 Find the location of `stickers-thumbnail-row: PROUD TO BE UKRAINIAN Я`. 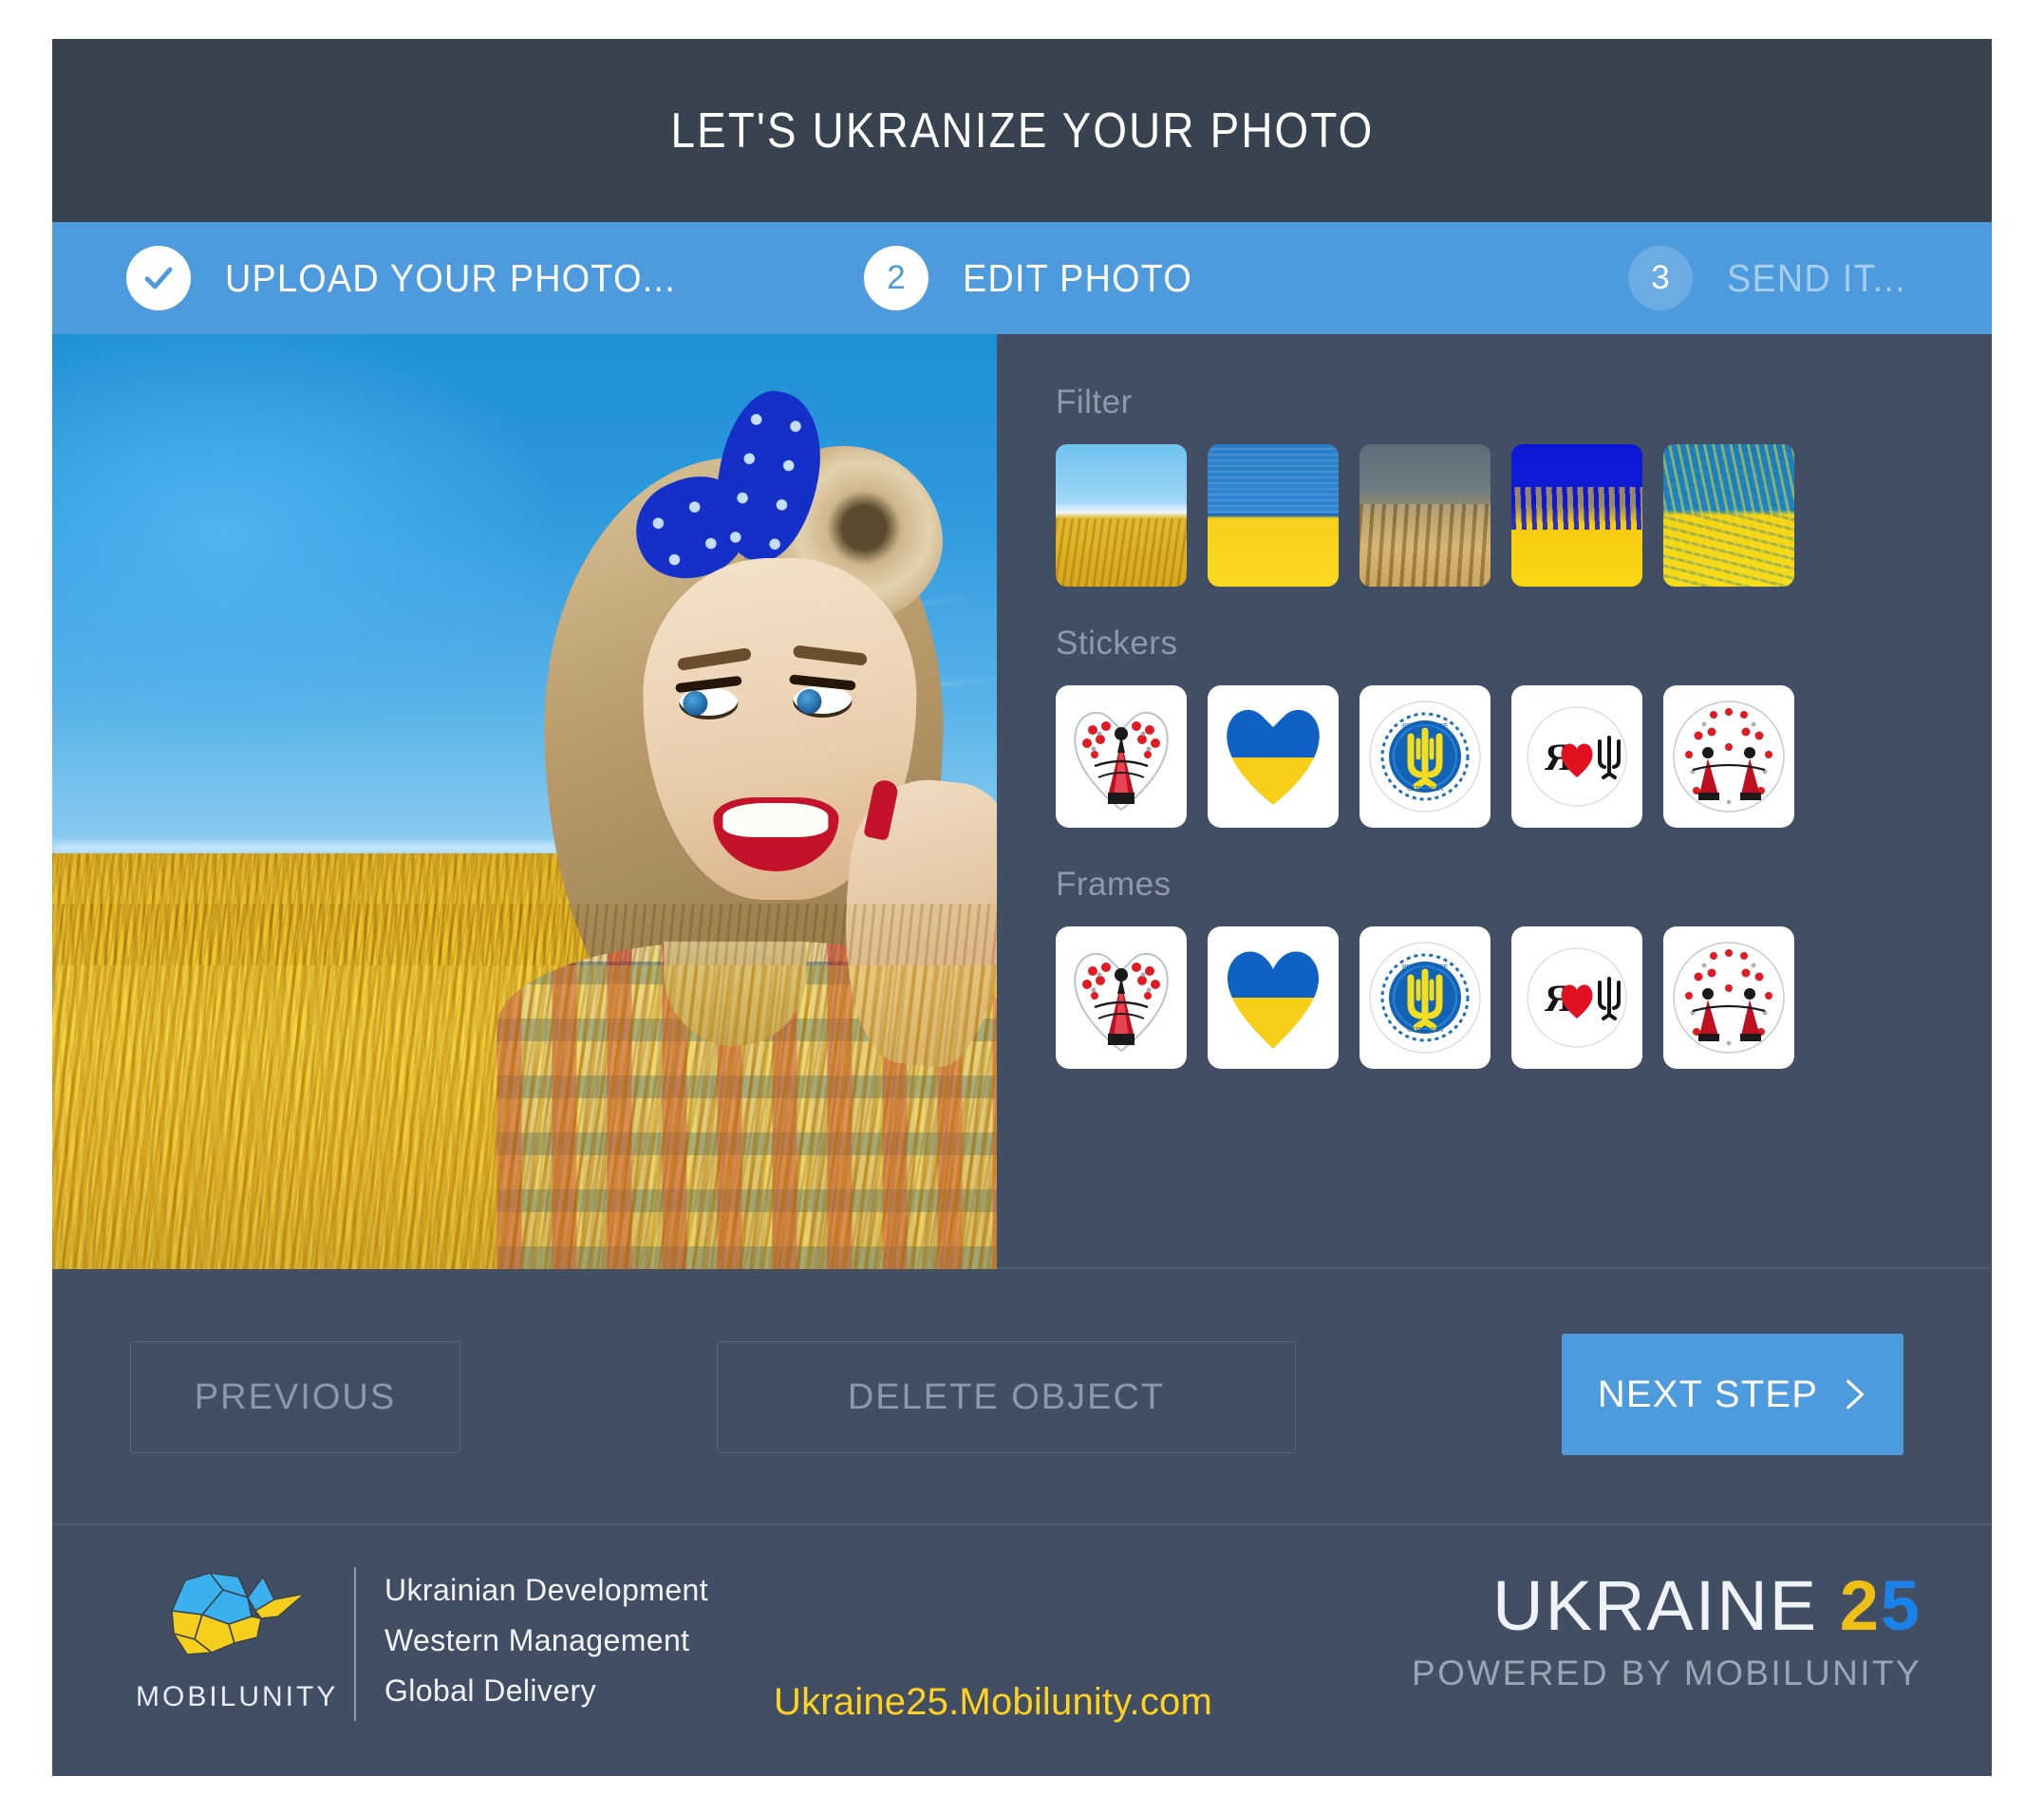

stickers-thumbnail-row: PROUD TO BE UKRAINIAN Я is located at coordinates (1524, 756).